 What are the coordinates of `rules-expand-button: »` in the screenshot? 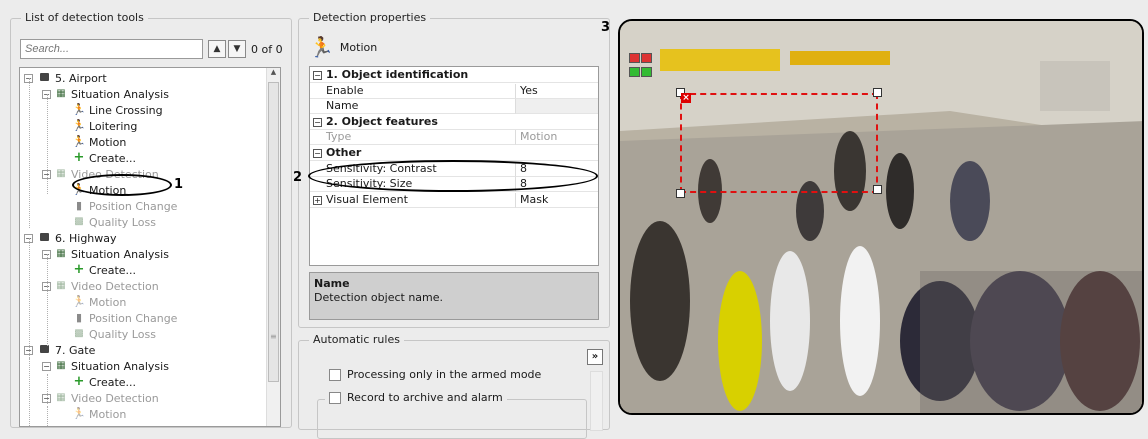 It's located at (595, 357).